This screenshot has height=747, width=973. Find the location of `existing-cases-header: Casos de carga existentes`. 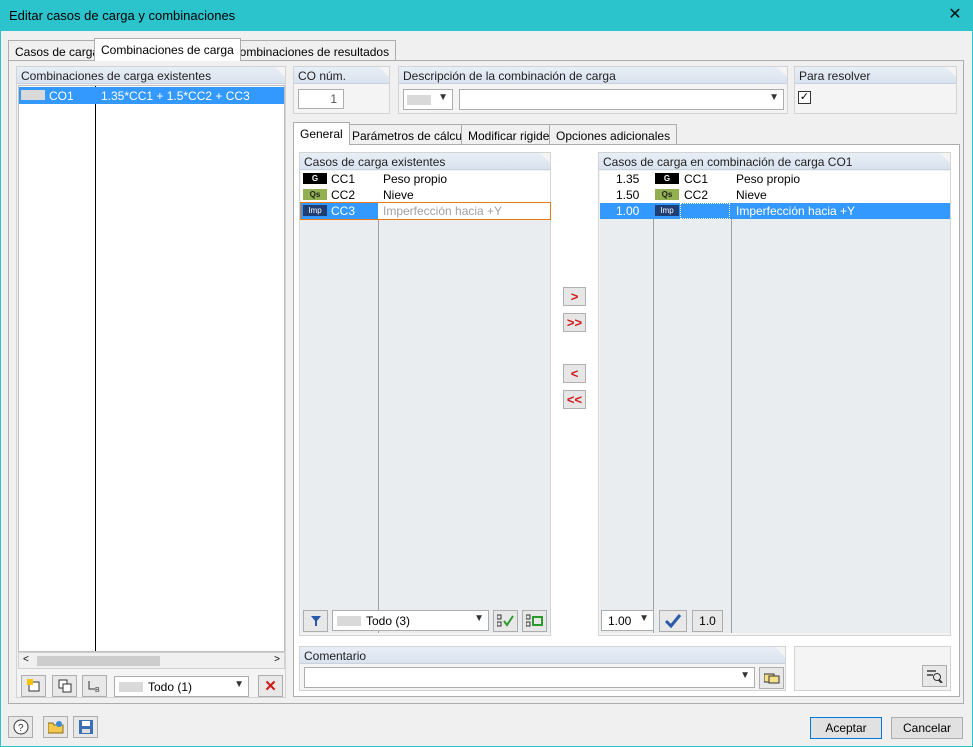

existing-cases-header: Casos de carga existentes is located at coordinates (425, 161).